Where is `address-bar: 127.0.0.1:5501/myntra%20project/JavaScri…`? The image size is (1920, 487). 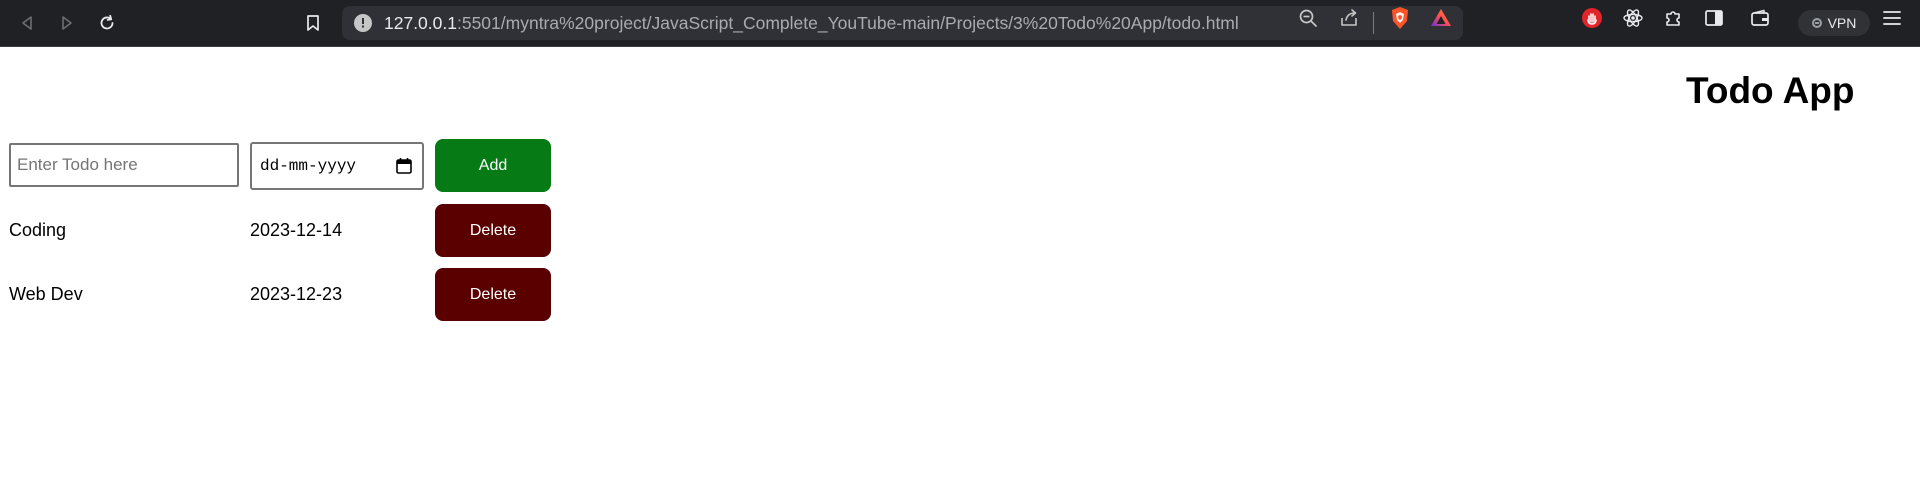
address-bar: 127.0.0.1:5501/myntra%20project/JavaScri… is located at coordinates (902, 23).